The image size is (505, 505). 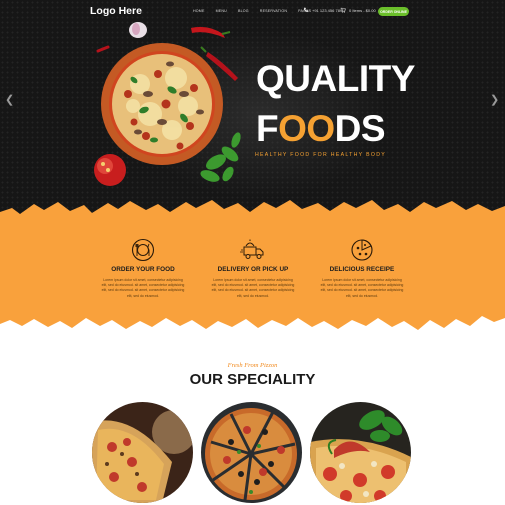 I want to click on cart-summary: 0 Items - $0.00, so click(x=358, y=10).